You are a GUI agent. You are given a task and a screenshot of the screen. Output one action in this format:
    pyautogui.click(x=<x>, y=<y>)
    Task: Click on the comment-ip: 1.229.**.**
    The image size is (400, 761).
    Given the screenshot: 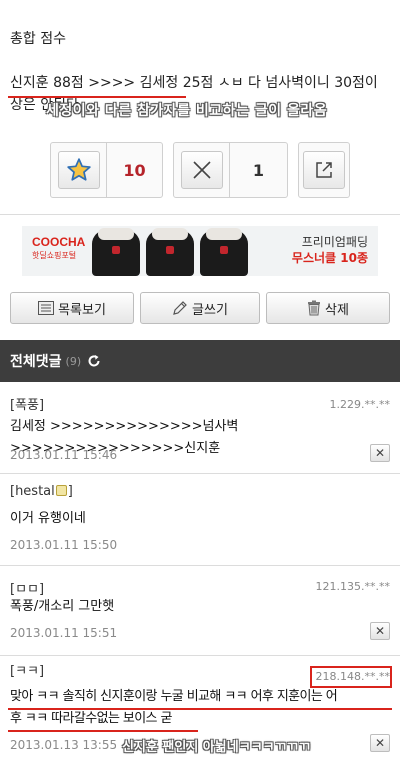 What is the action you would take?
    pyautogui.click(x=359, y=404)
    